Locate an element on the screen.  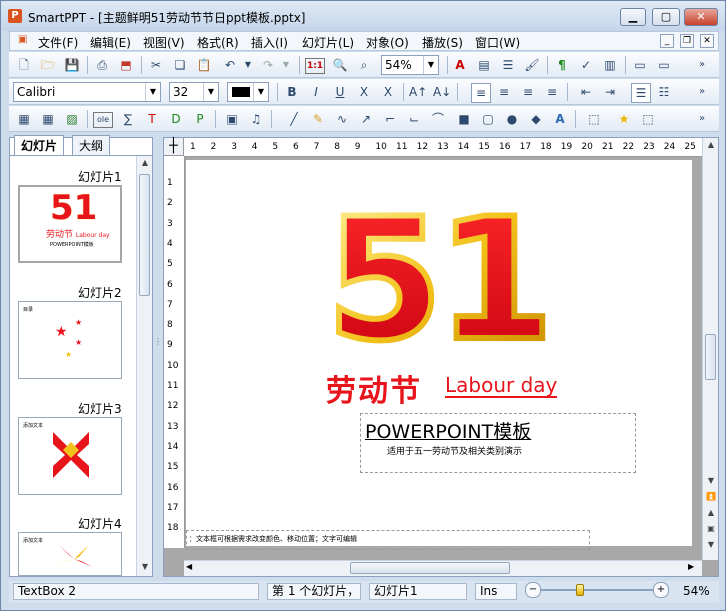
paragraph-icon: ¶ is located at coordinates (562, 65).